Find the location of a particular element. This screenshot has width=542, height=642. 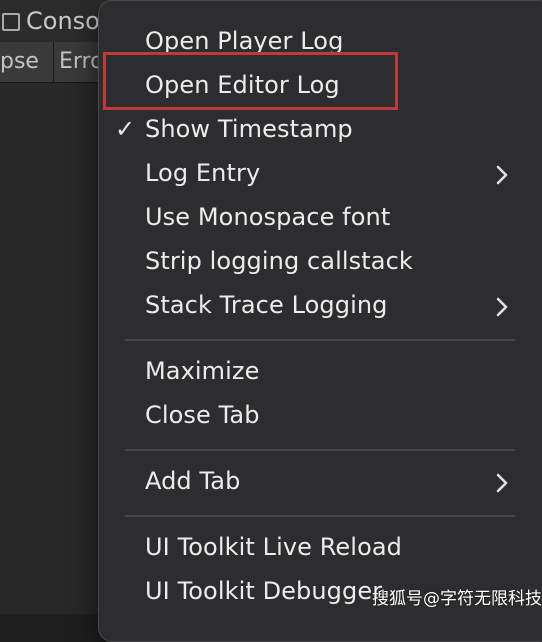

menu-item-label: Show Timestamp is located at coordinates (249, 129).